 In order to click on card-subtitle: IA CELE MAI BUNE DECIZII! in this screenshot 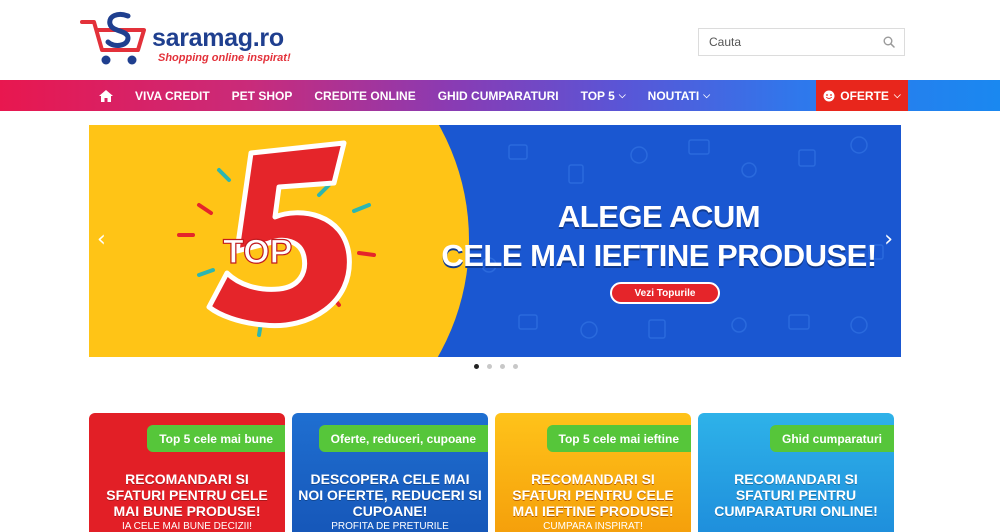, I will do `click(187, 526)`.